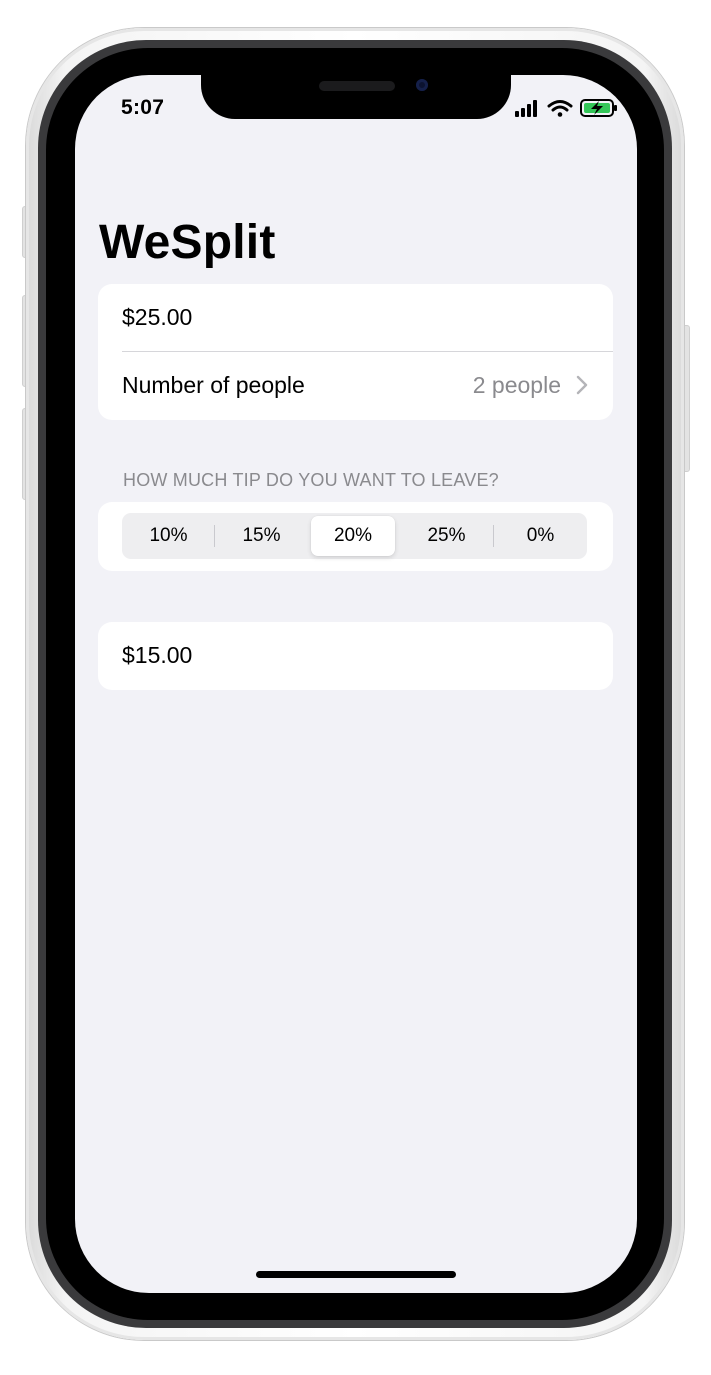 The height and width of the screenshot is (1375, 711). What do you see at coordinates (261, 536) in the screenshot?
I see `tip-option-15: 15%` at bounding box center [261, 536].